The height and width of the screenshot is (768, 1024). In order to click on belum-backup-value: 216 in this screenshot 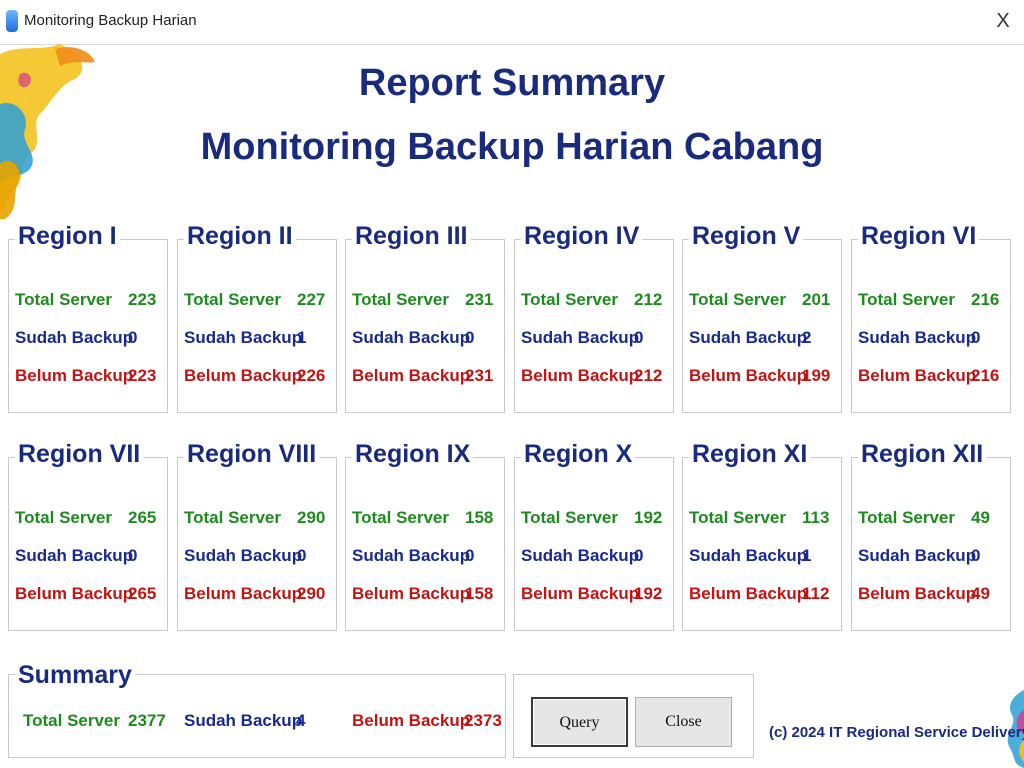, I will do `click(985, 375)`.